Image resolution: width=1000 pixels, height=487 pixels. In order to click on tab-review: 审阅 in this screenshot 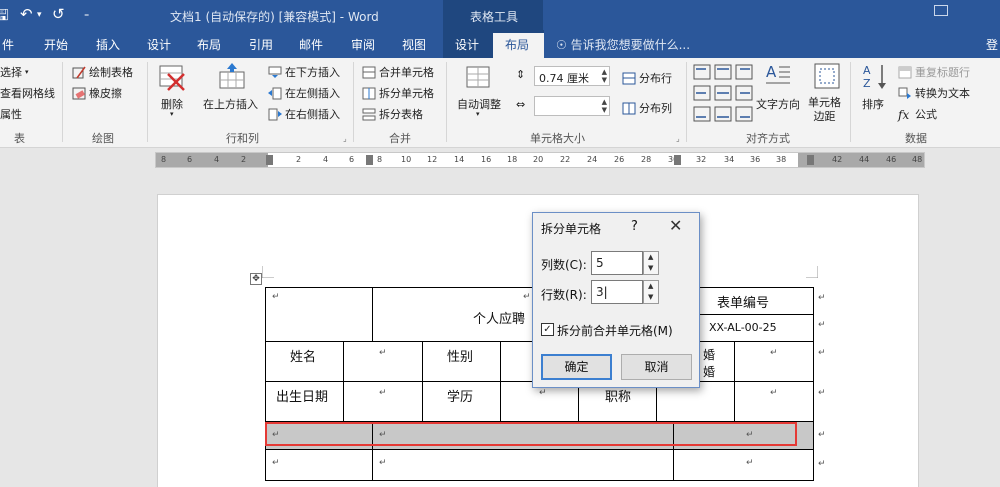, I will do `click(363, 44)`.